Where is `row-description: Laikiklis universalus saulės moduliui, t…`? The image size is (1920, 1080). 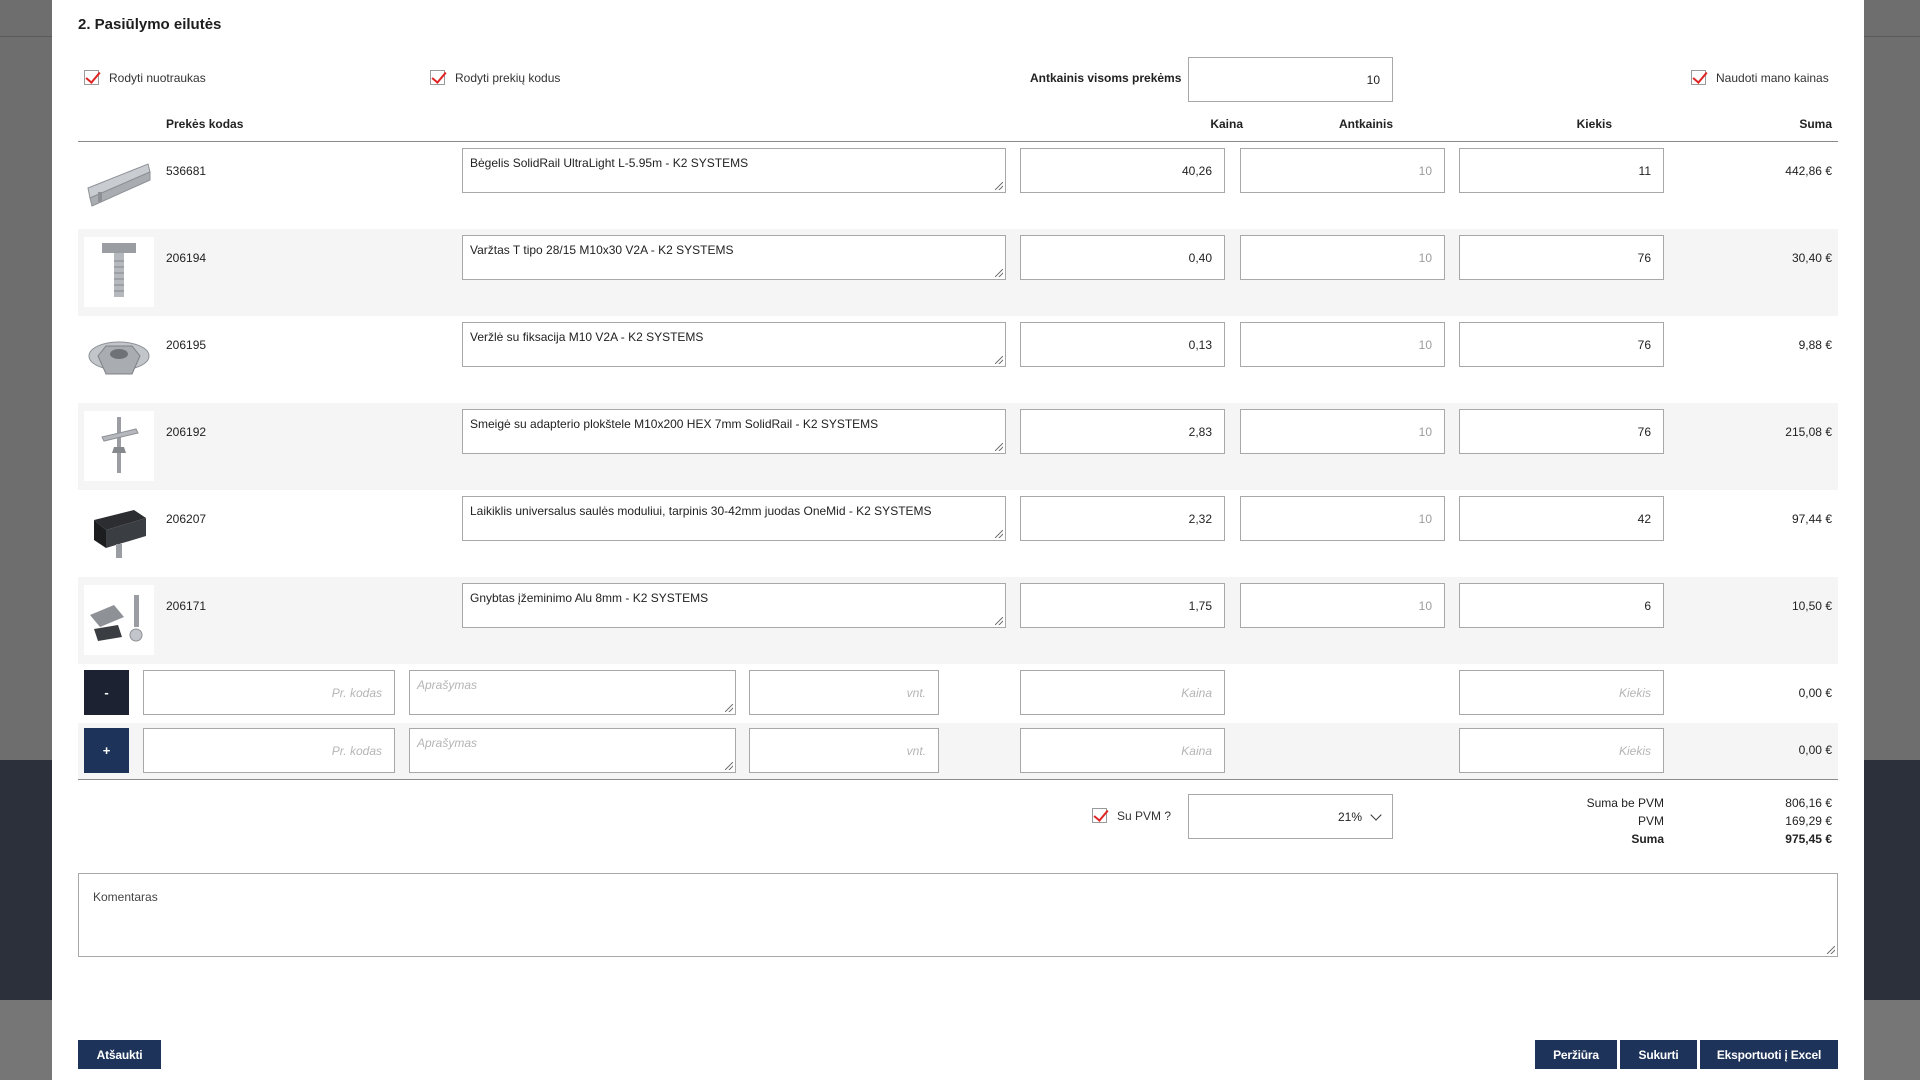
row-description: Laikiklis universalus saulės moduliui, t… is located at coordinates (734, 518).